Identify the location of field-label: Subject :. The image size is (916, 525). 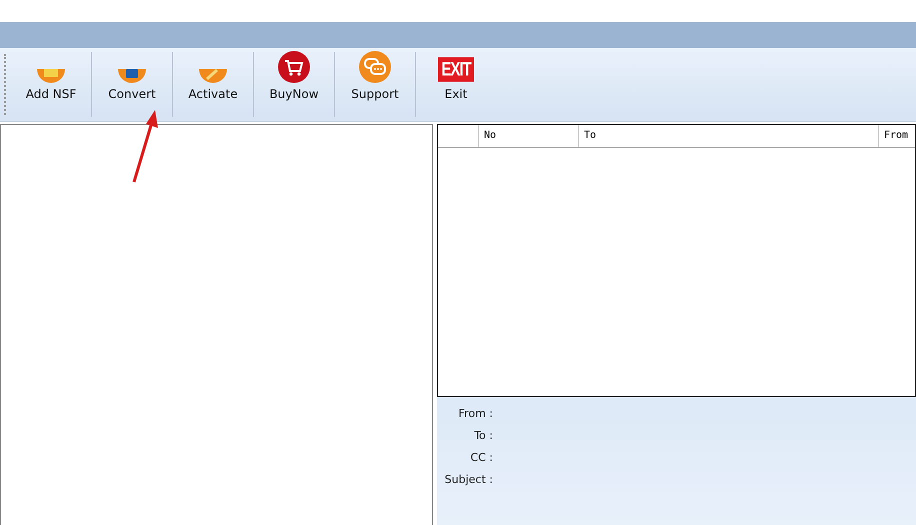
(468, 480).